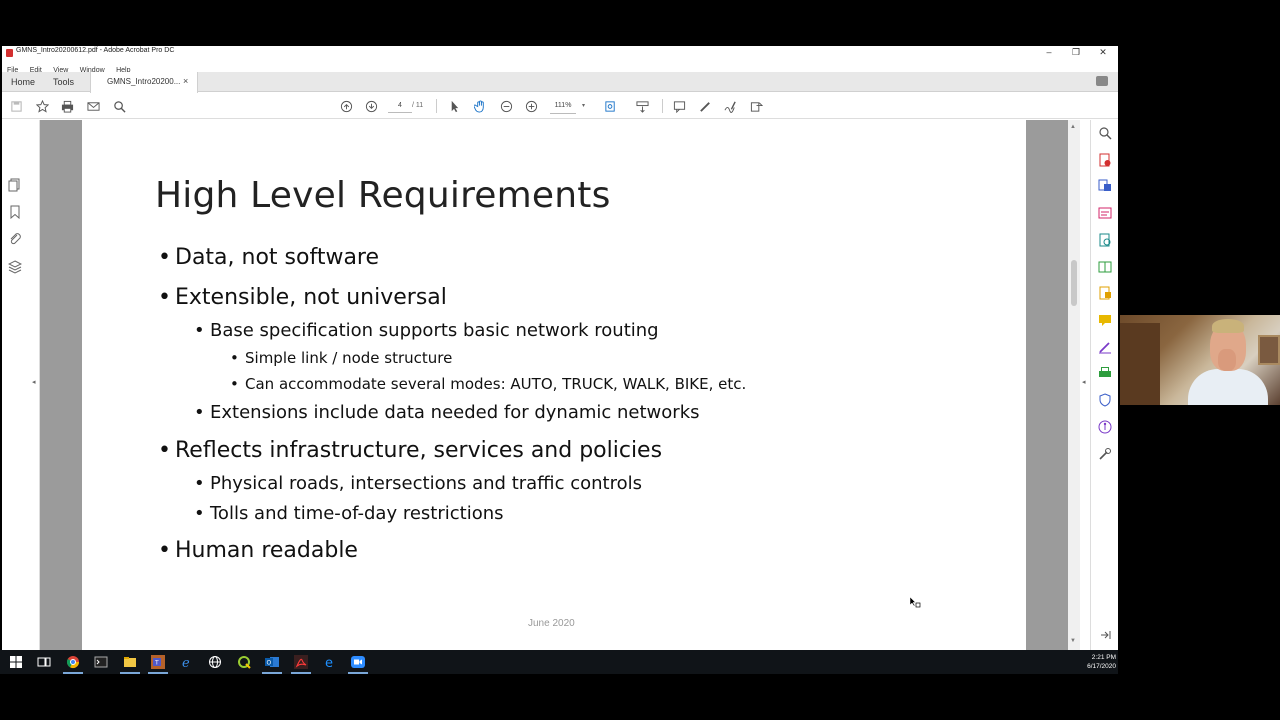 The width and height of the screenshot is (1280, 720). Describe the element at coordinates (1076, 52) in the screenshot. I see `restore-button: ❐` at that location.